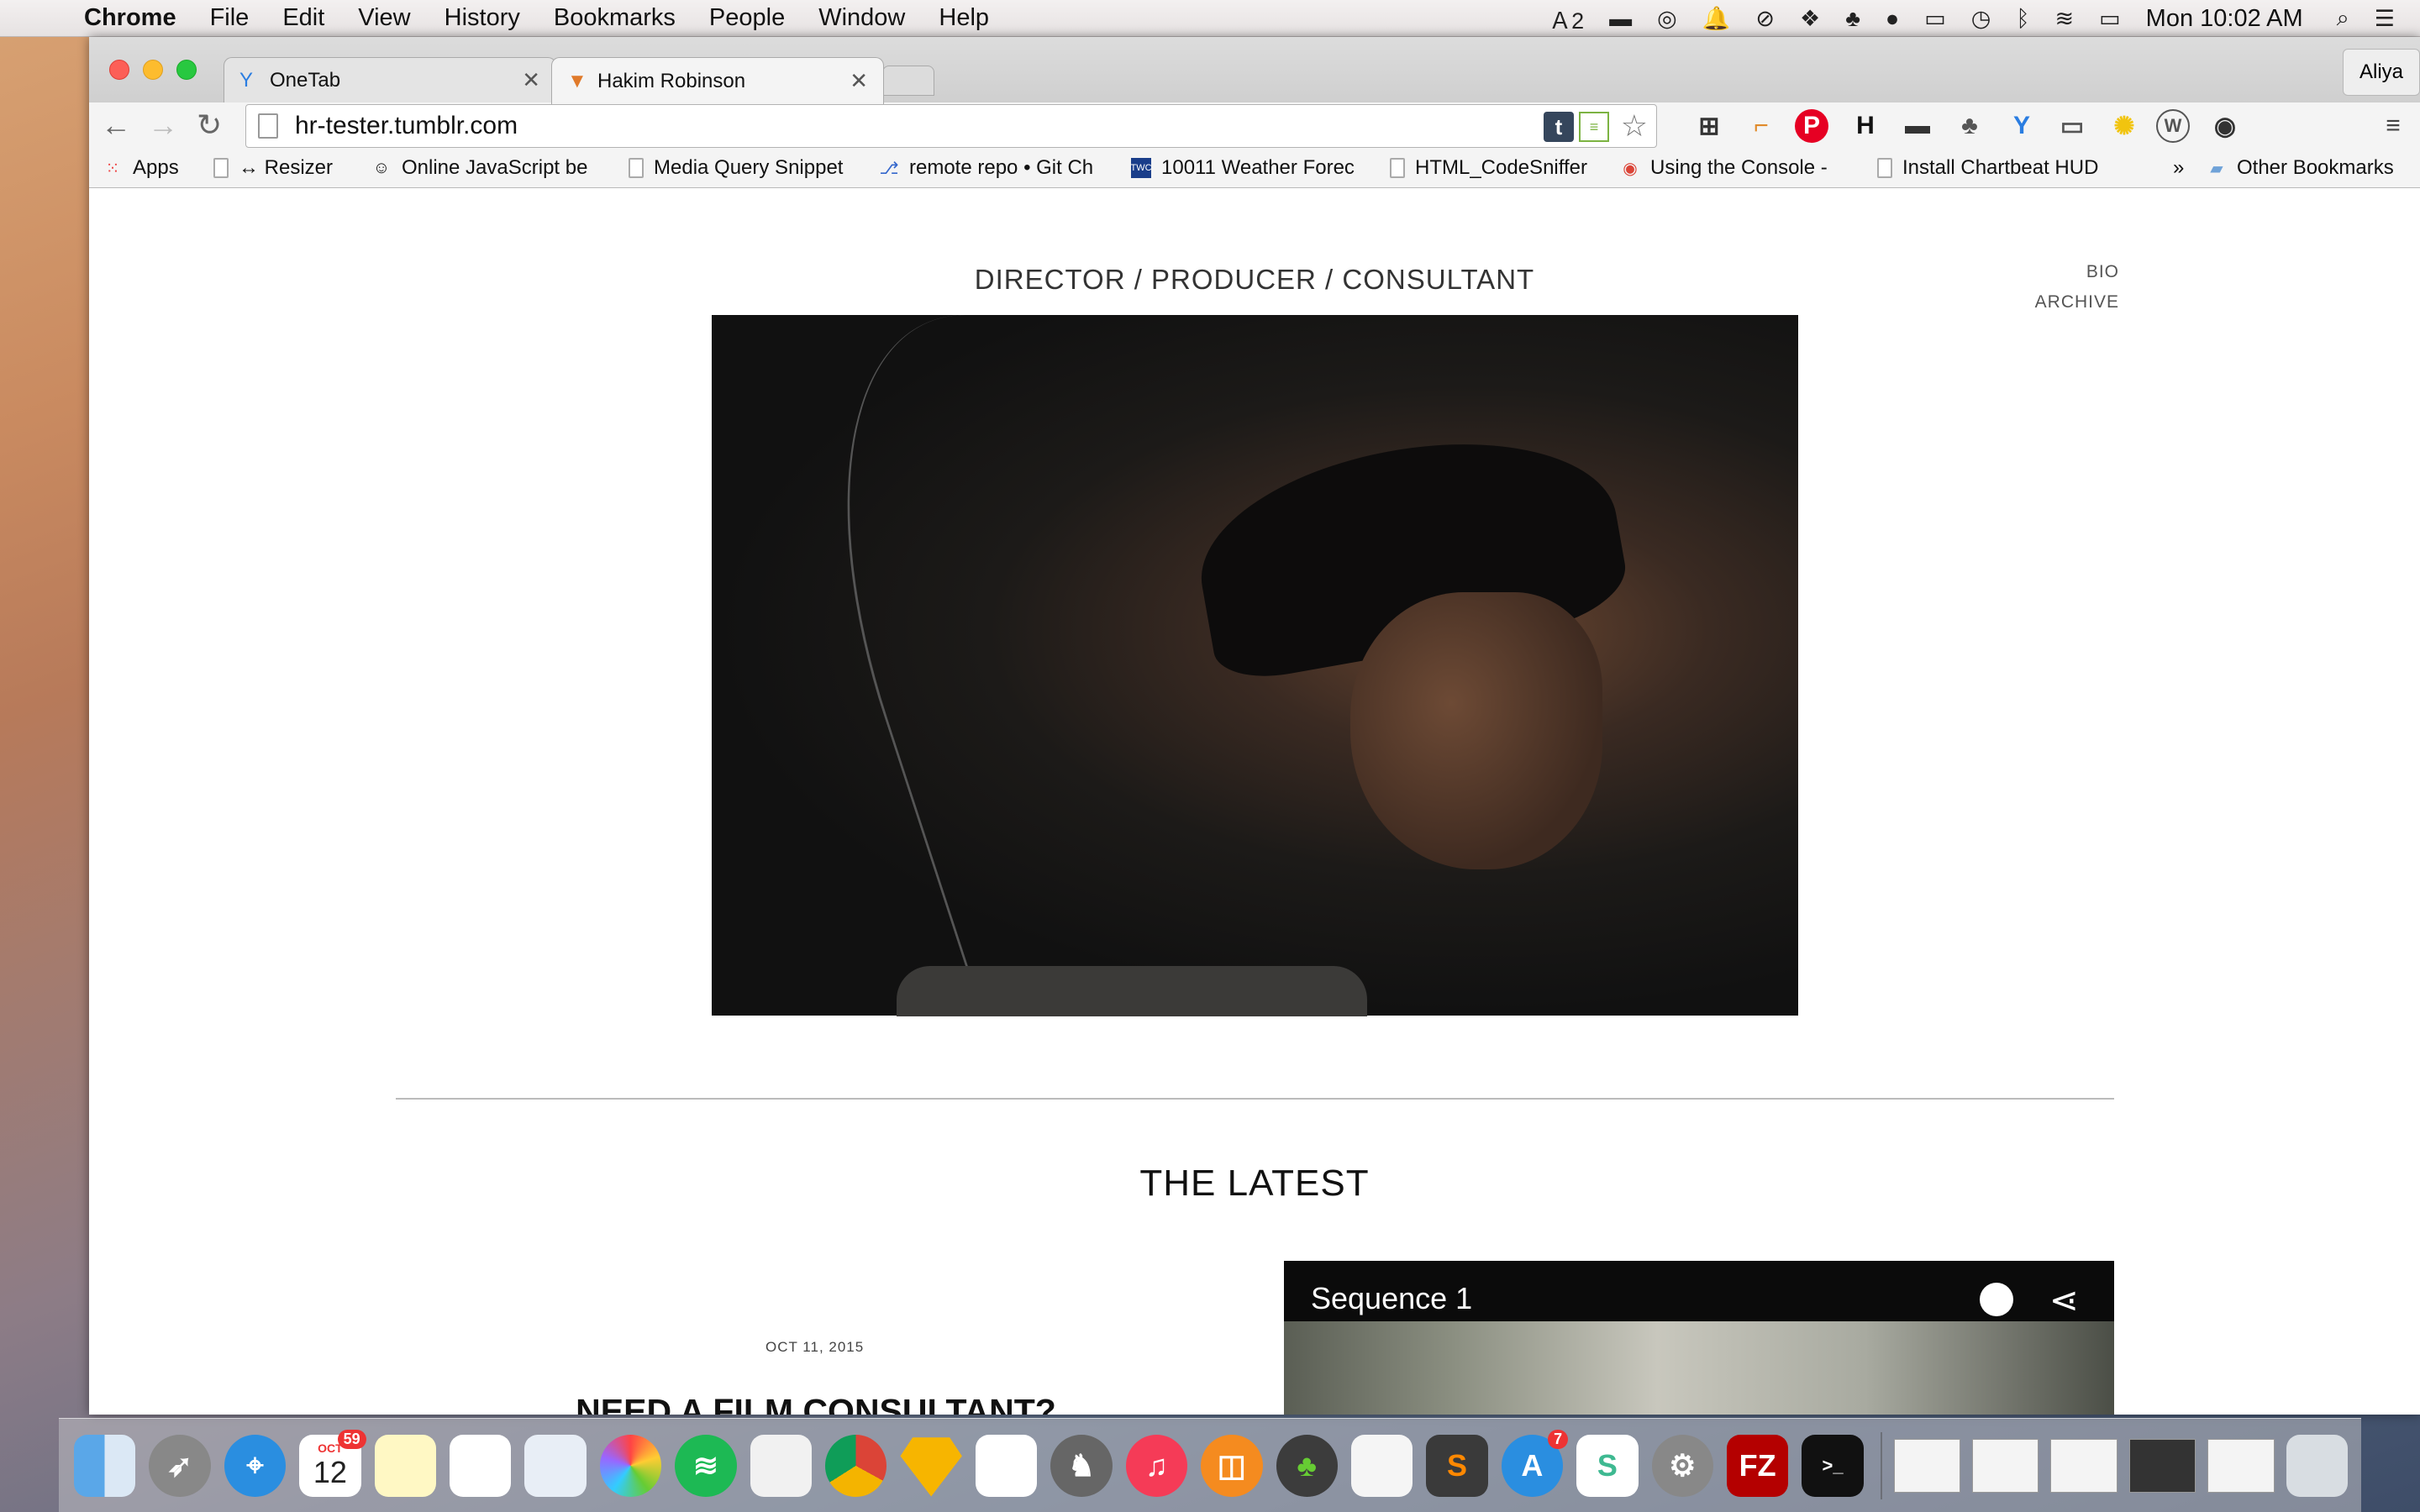  I want to click on creative-cloud-icon: ◎, so click(1667, 19).